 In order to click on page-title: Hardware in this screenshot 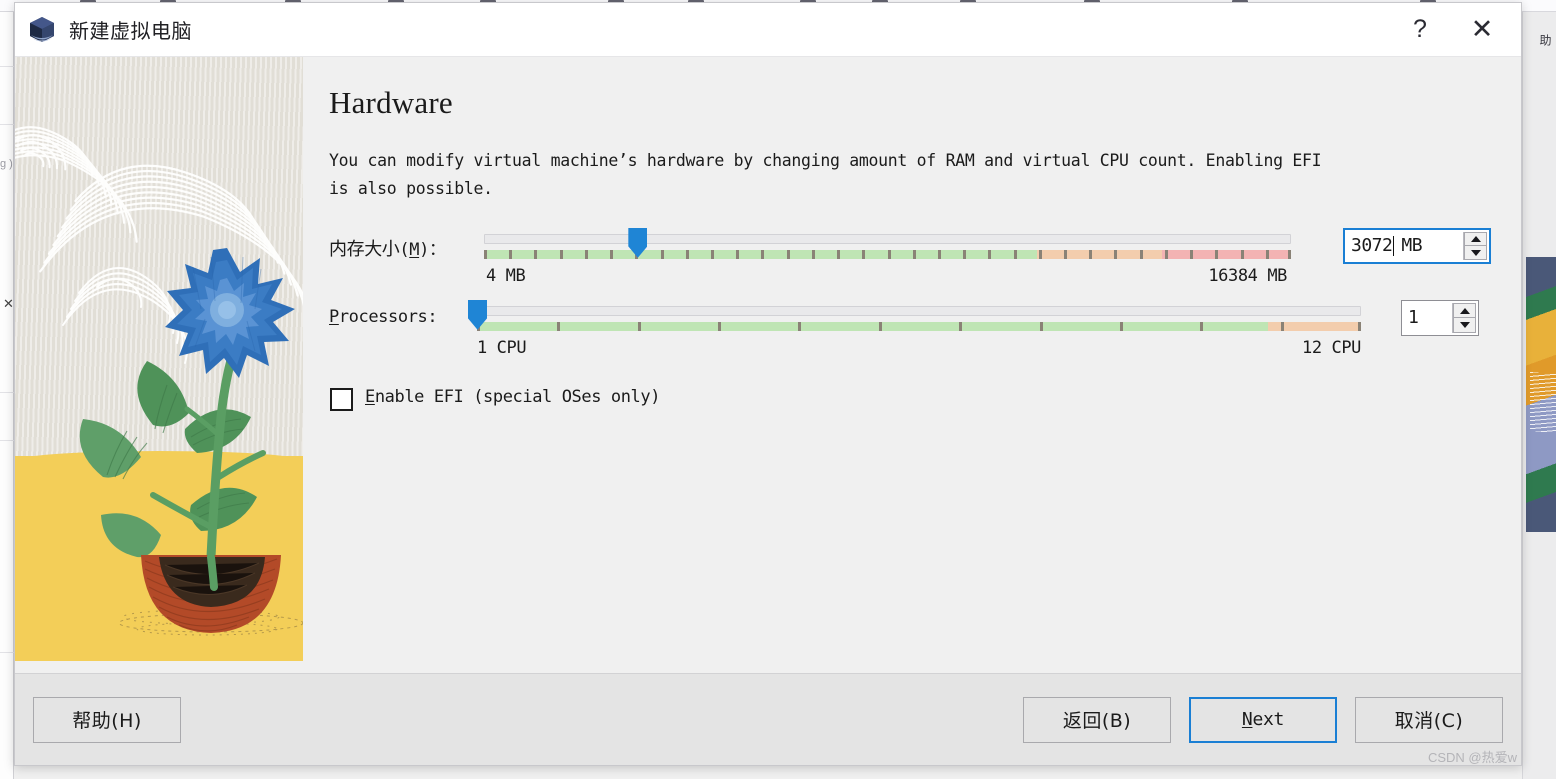, I will do `click(391, 102)`.